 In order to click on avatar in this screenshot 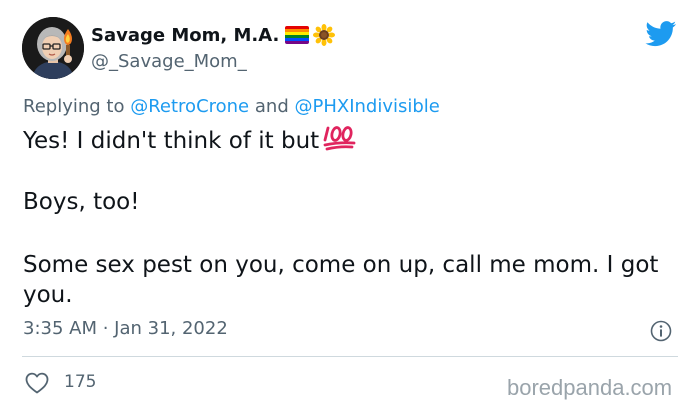, I will do `click(53, 48)`.